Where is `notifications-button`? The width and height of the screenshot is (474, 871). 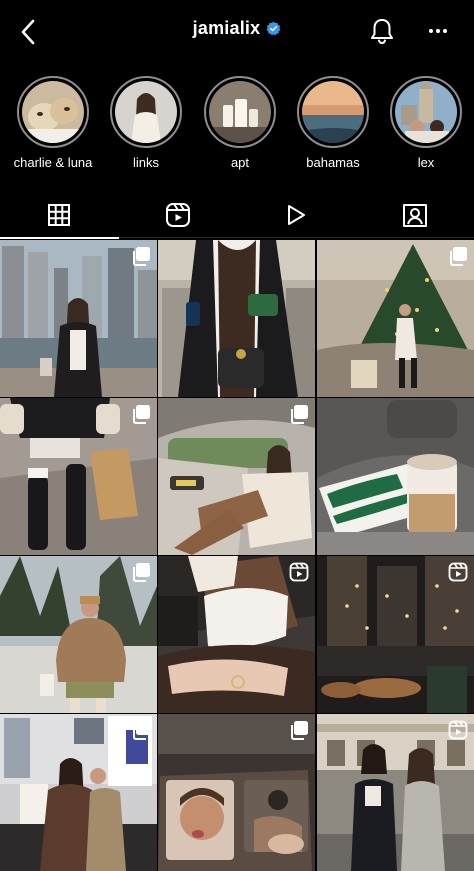 notifications-button is located at coordinates (382, 31).